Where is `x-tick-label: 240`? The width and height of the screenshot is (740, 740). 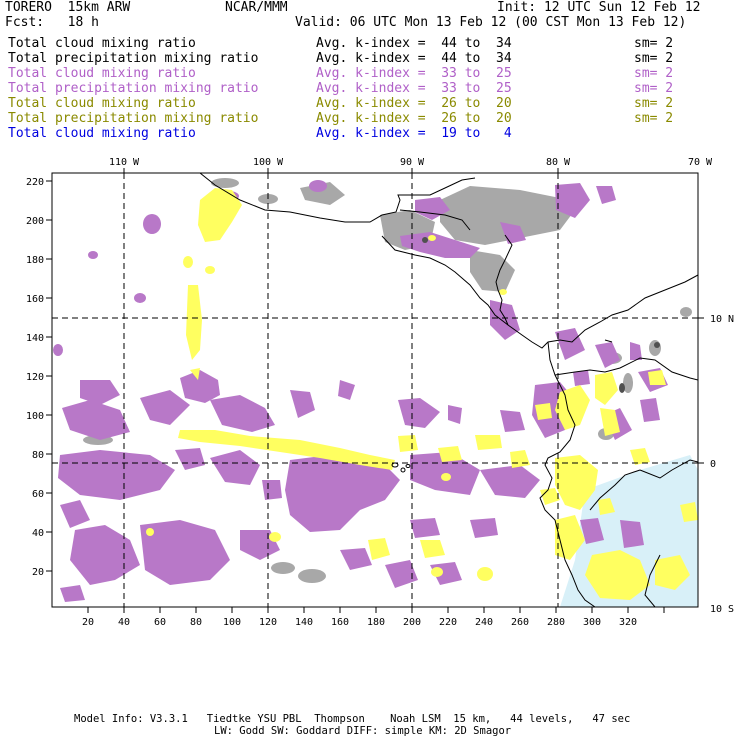
x-tick-label: 240 is located at coordinates (484, 622).